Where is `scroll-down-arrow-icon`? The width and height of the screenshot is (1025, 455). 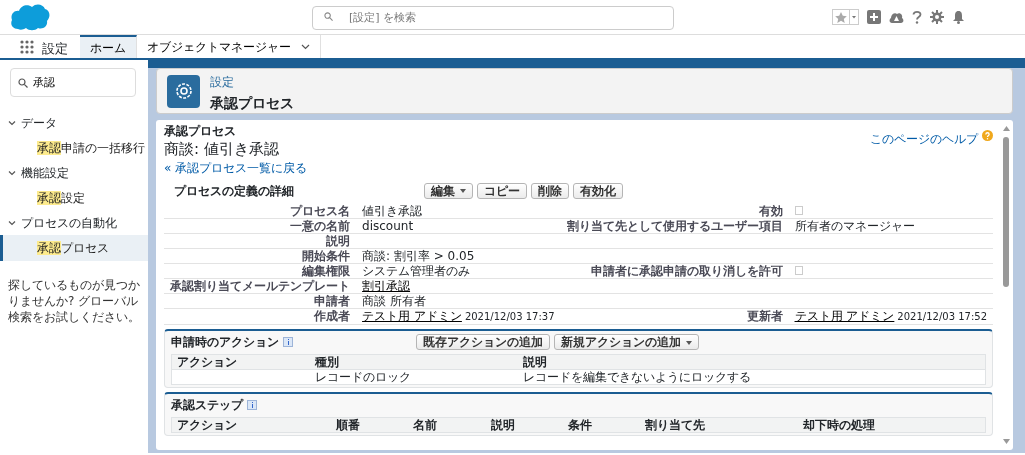
scroll-down-arrow-icon is located at coordinates (1006, 441).